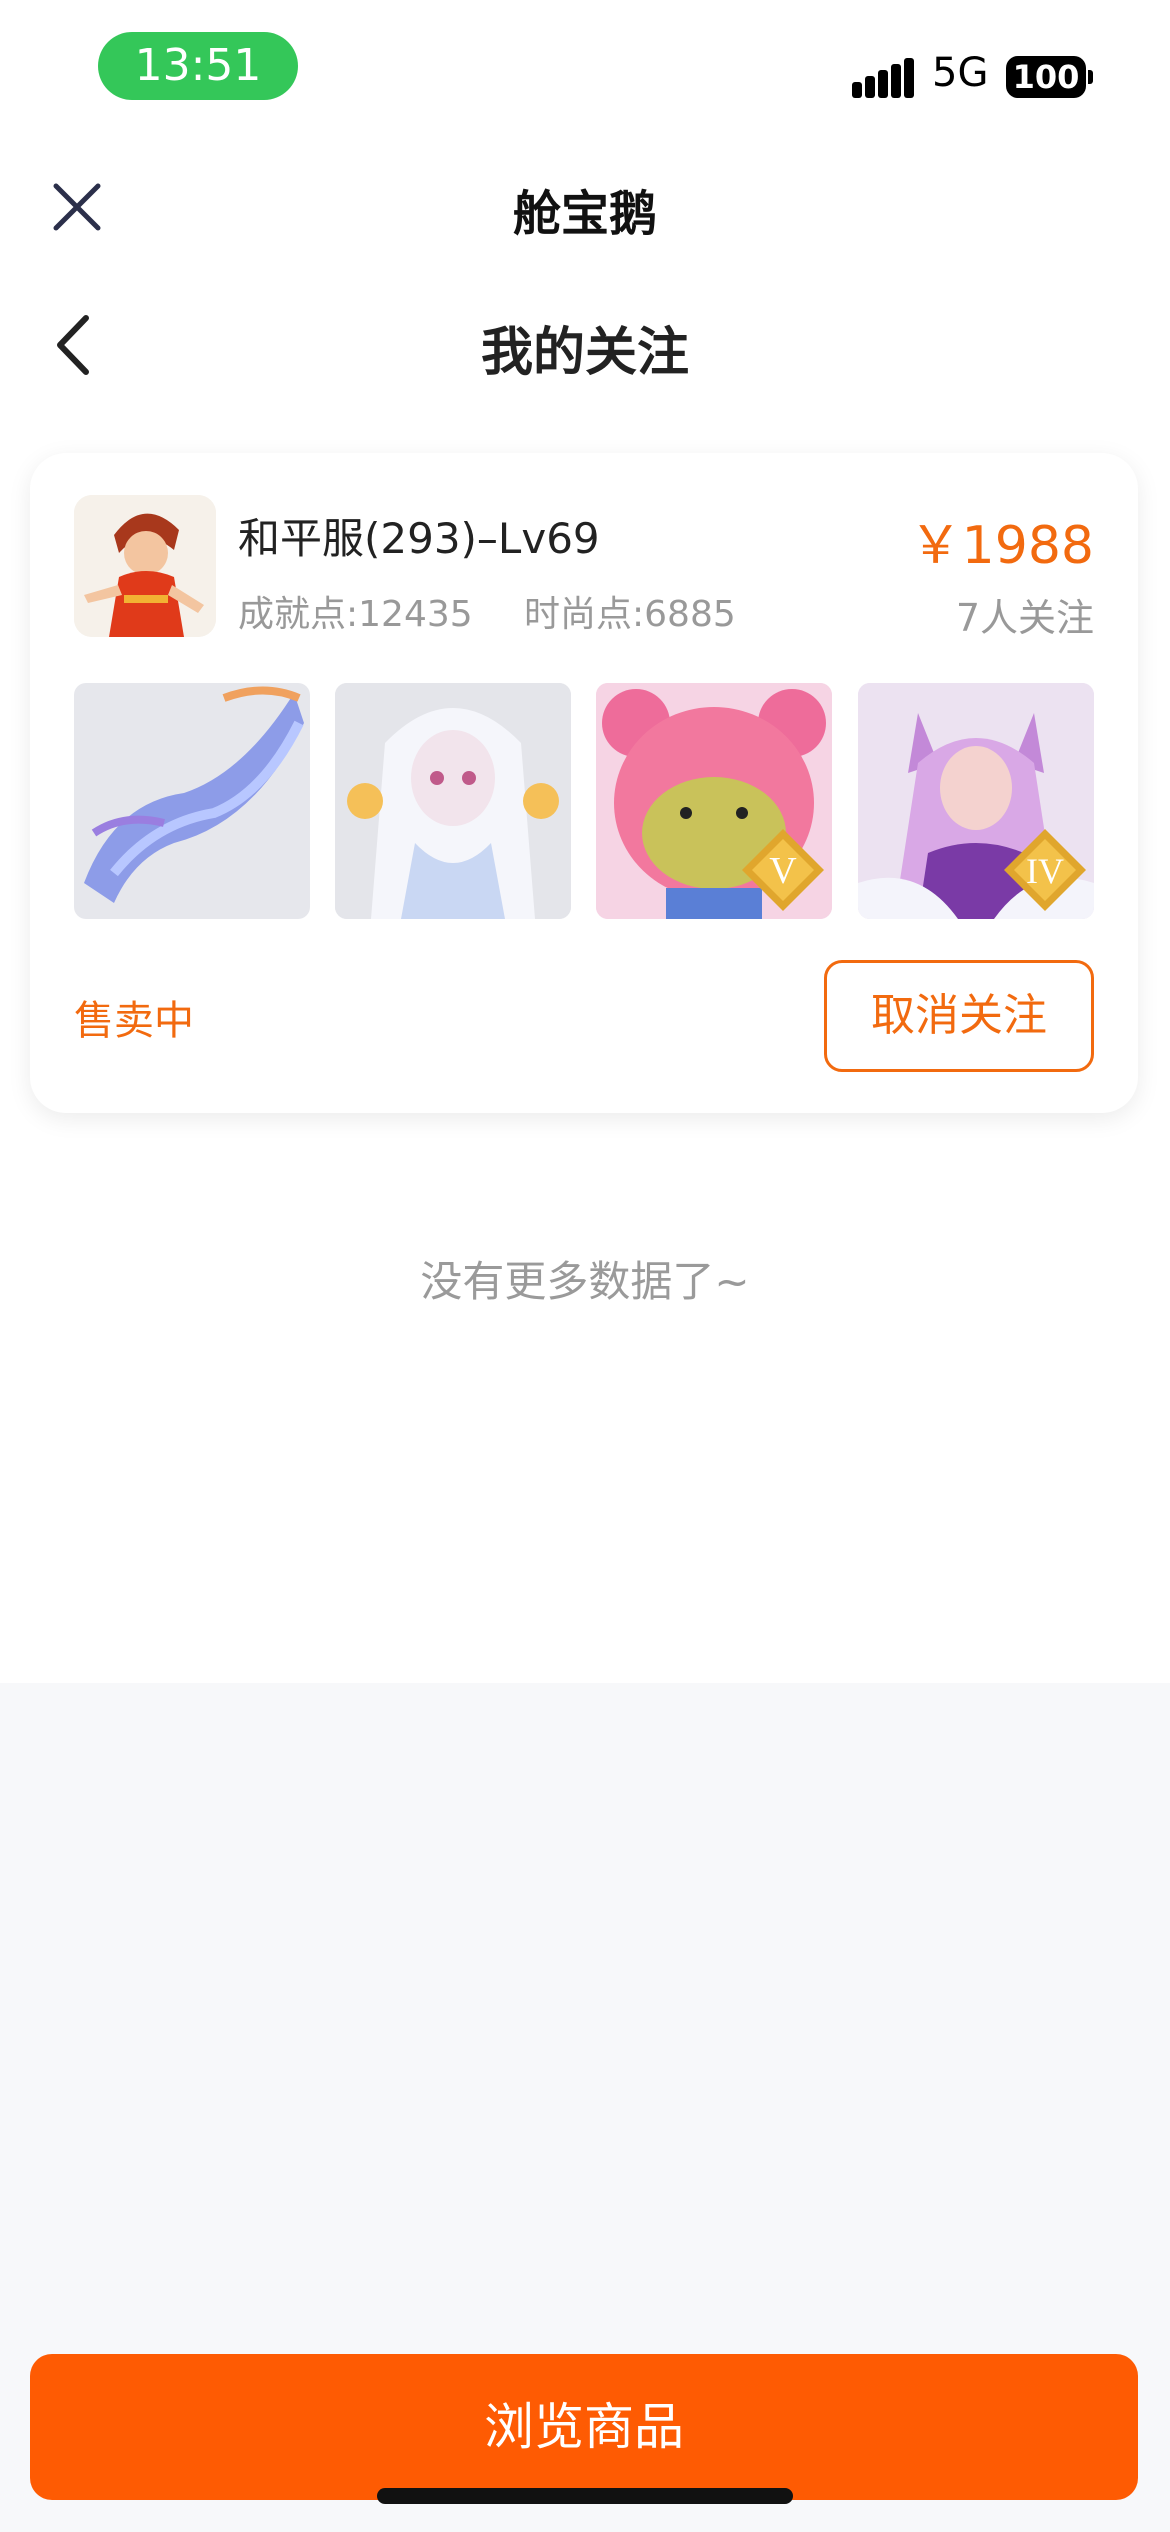 The height and width of the screenshot is (2532, 1170). Describe the element at coordinates (584, 2427) in the screenshot. I see `browse-products-button: 浏览商品` at that location.